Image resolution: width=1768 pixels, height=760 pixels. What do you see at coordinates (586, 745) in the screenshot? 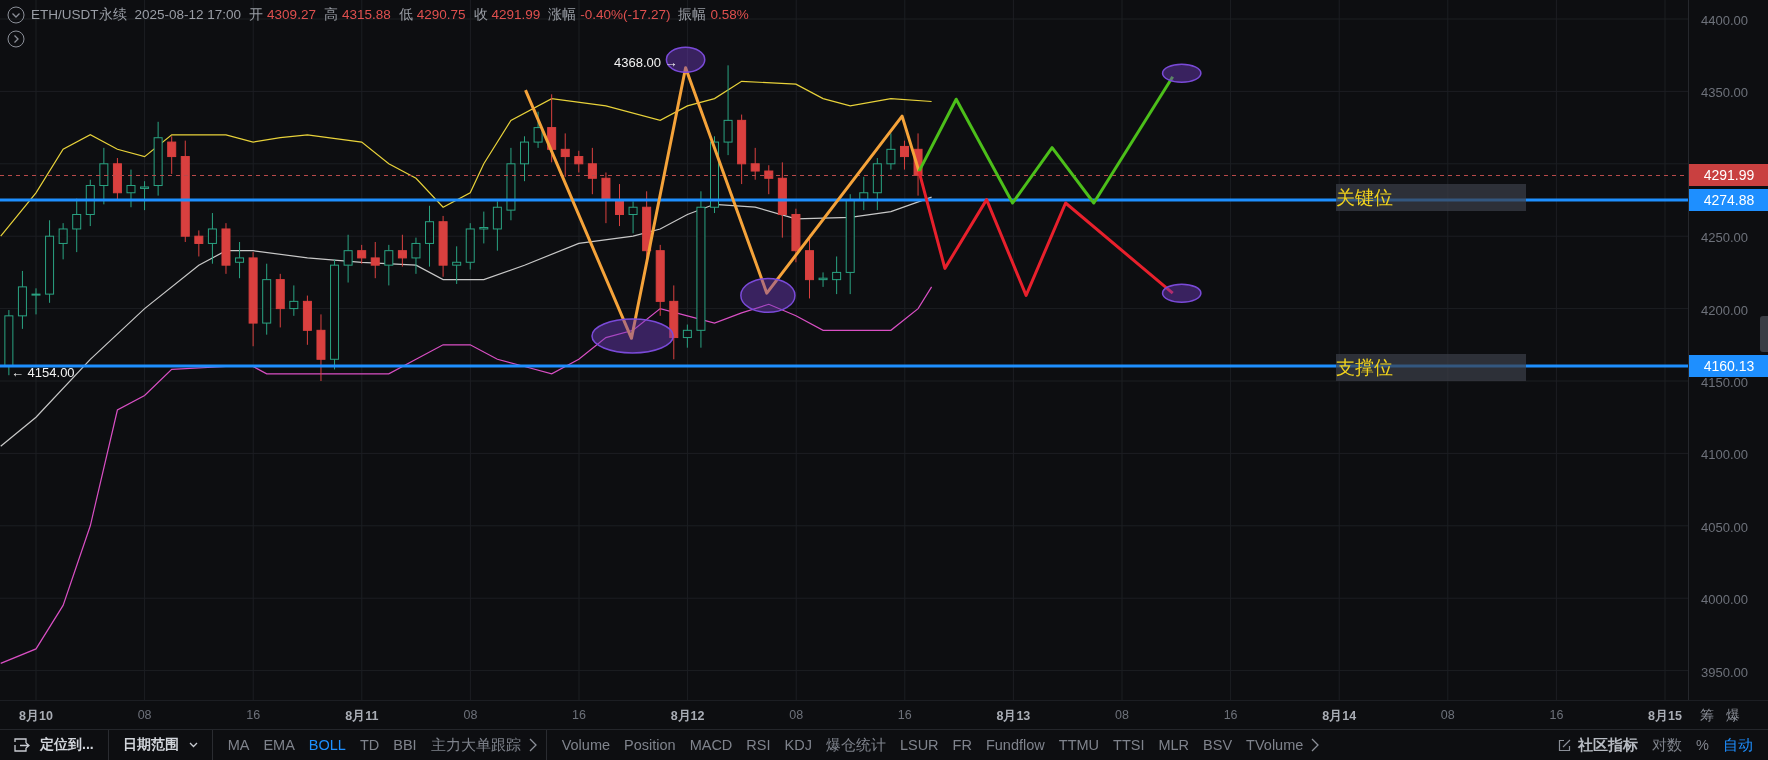
I see `indicator-tab: Volume` at bounding box center [586, 745].